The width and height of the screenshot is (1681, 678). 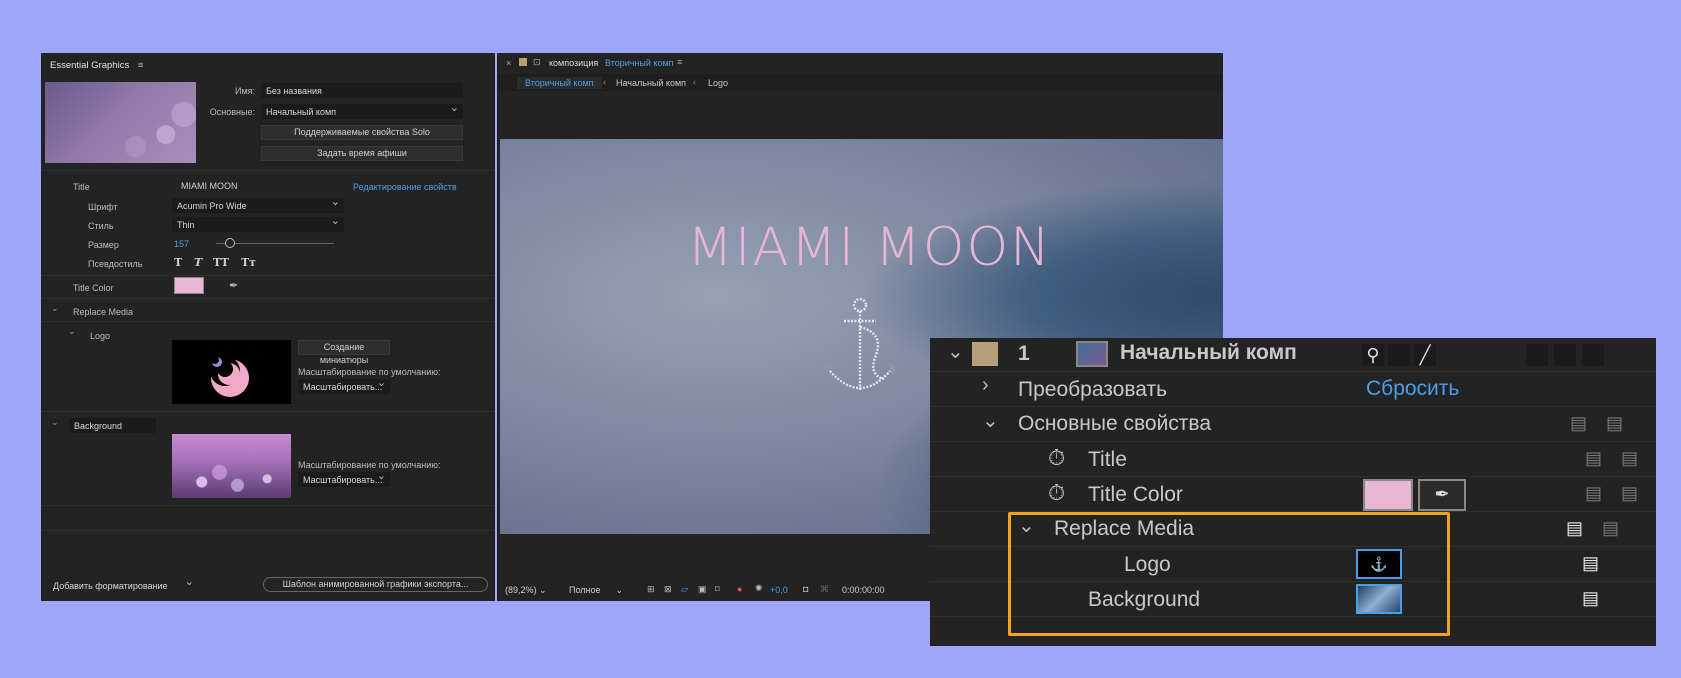 I want to click on logo-thumbnail, so click(x=231, y=372).